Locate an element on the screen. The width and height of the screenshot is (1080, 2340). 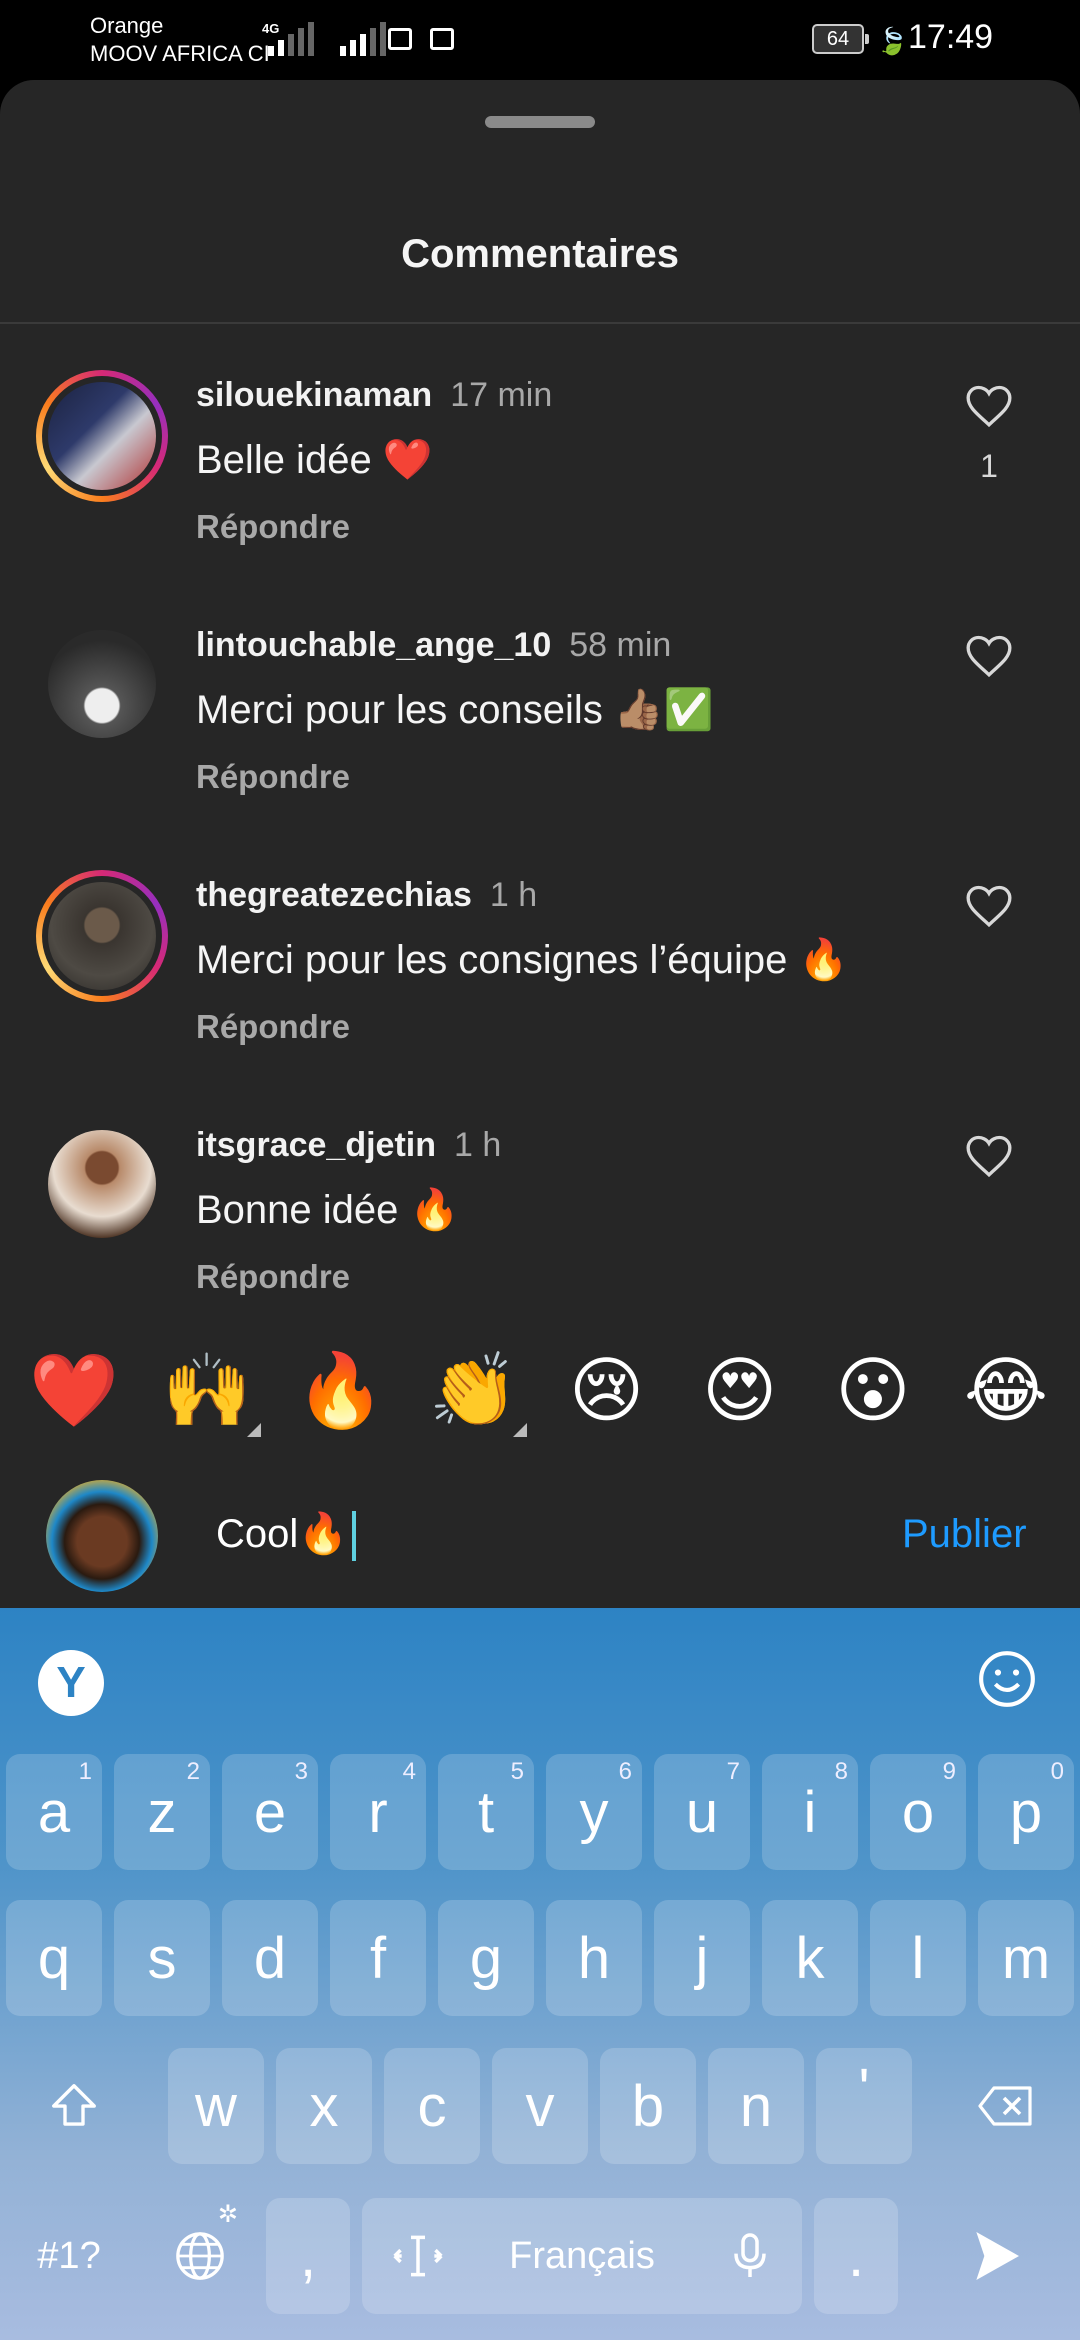
comment-header: lintouchable_ange_10 58 min is located at coordinates (433, 645).